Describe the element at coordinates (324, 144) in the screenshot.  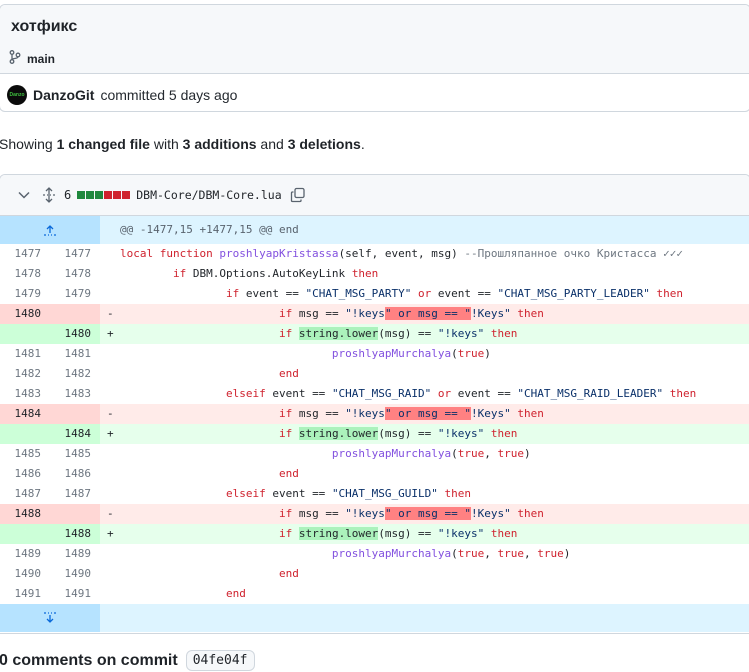
I see `summary-deletions: 3 deletions` at that location.